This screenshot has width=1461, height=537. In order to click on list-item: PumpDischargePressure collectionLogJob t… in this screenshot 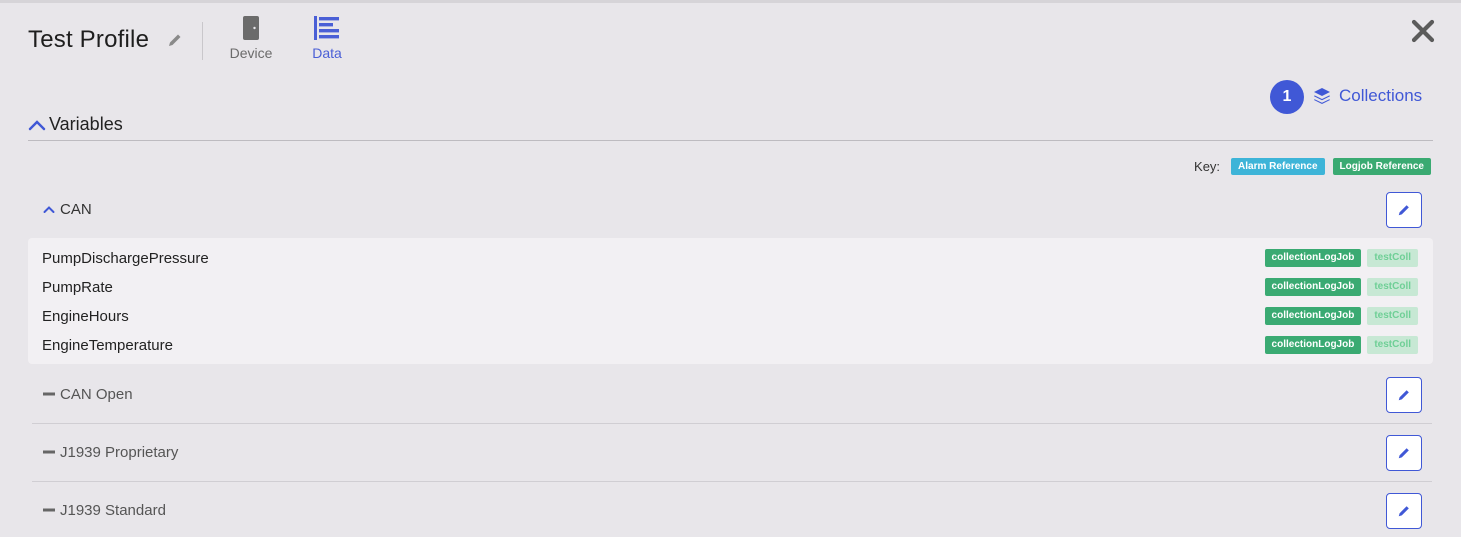, I will do `click(730, 258)`.